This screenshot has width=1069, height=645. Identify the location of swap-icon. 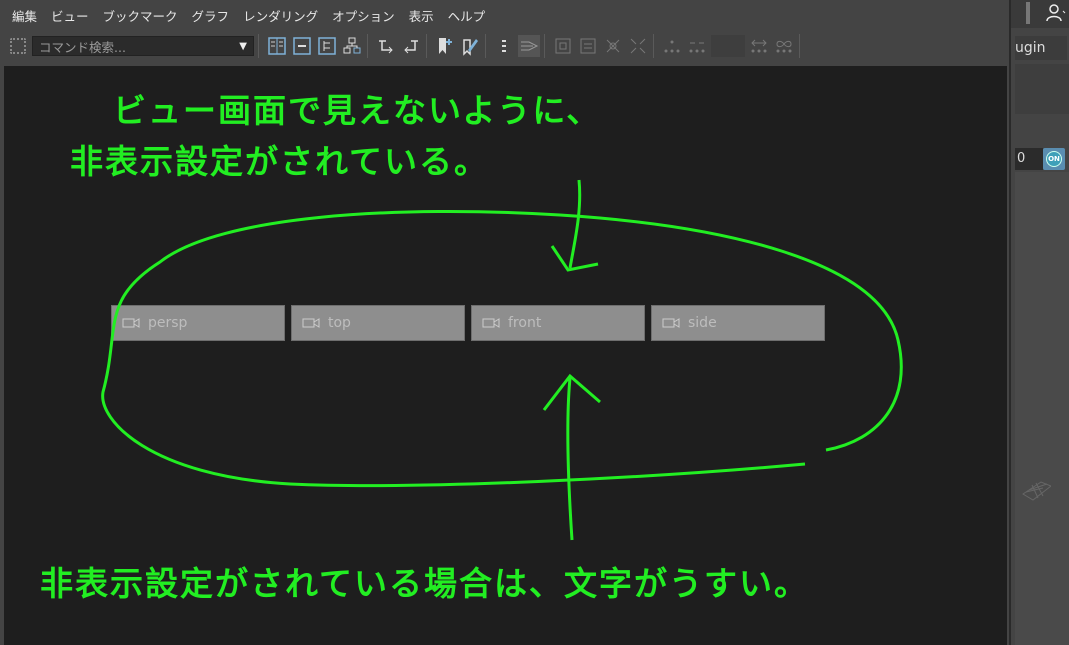
(759, 46).